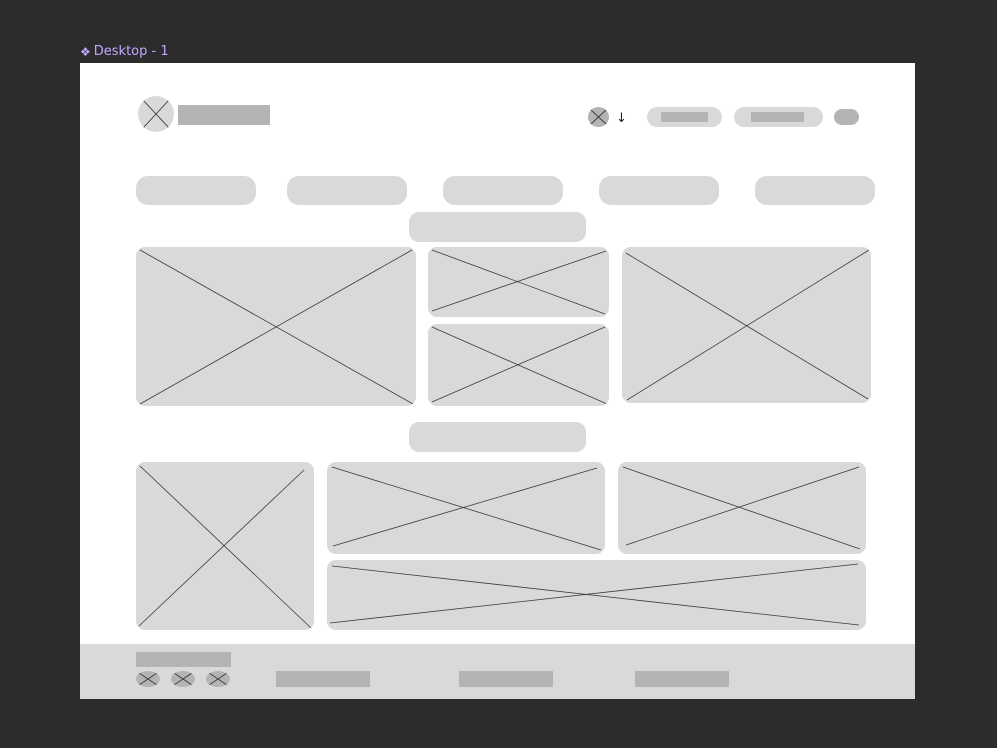 The height and width of the screenshot is (748, 997). Describe the element at coordinates (598, 117) in the screenshot. I see `language-icon` at that location.